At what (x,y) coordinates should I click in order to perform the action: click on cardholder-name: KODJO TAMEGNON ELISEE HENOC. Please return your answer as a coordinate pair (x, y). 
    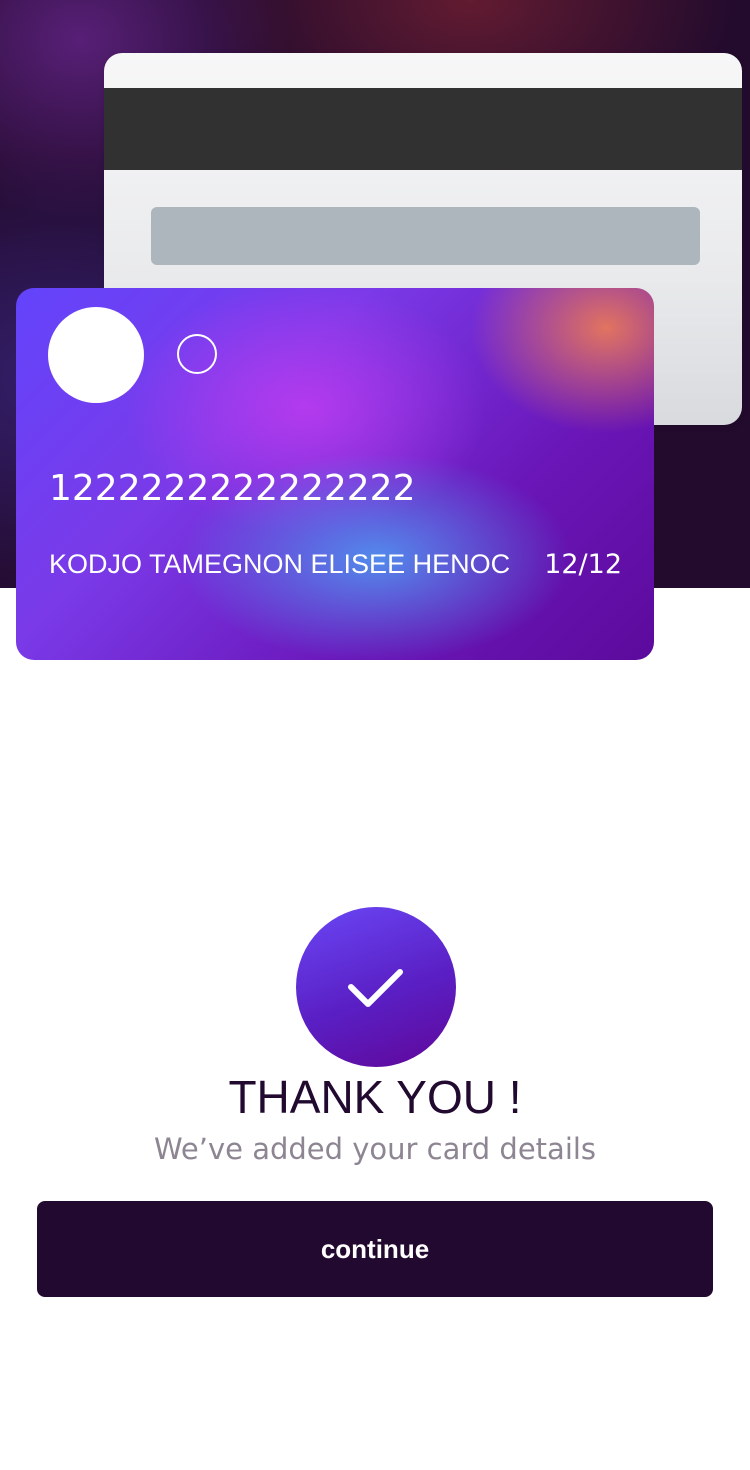
    Looking at the image, I should click on (280, 564).